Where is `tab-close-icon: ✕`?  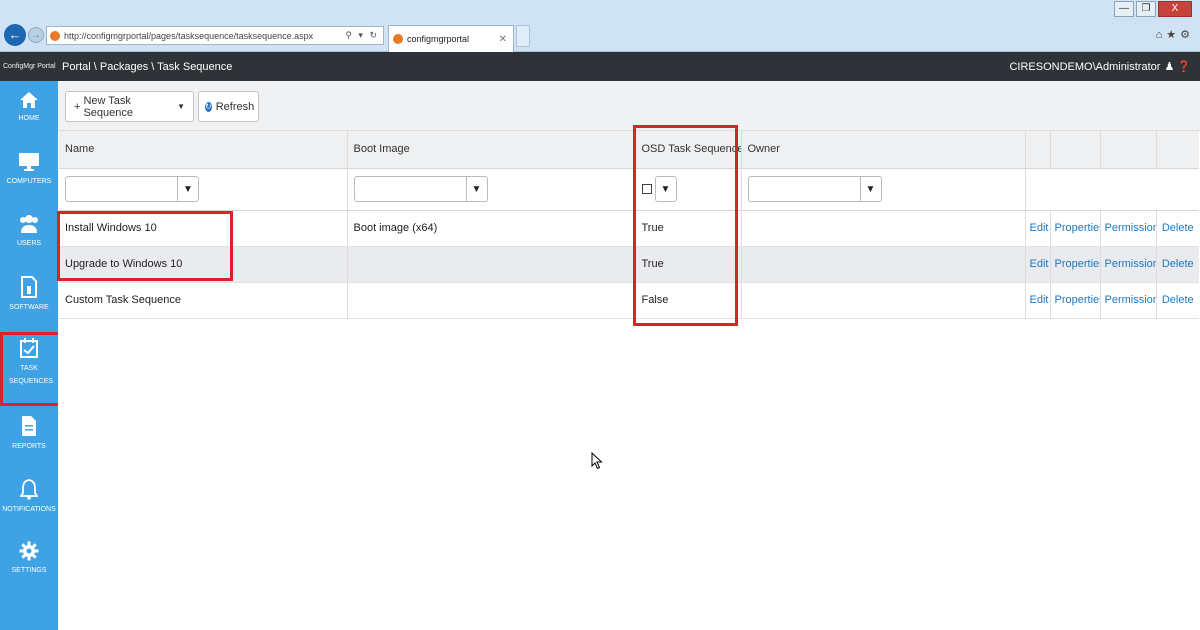
tab-close-icon: ✕ is located at coordinates (503, 39).